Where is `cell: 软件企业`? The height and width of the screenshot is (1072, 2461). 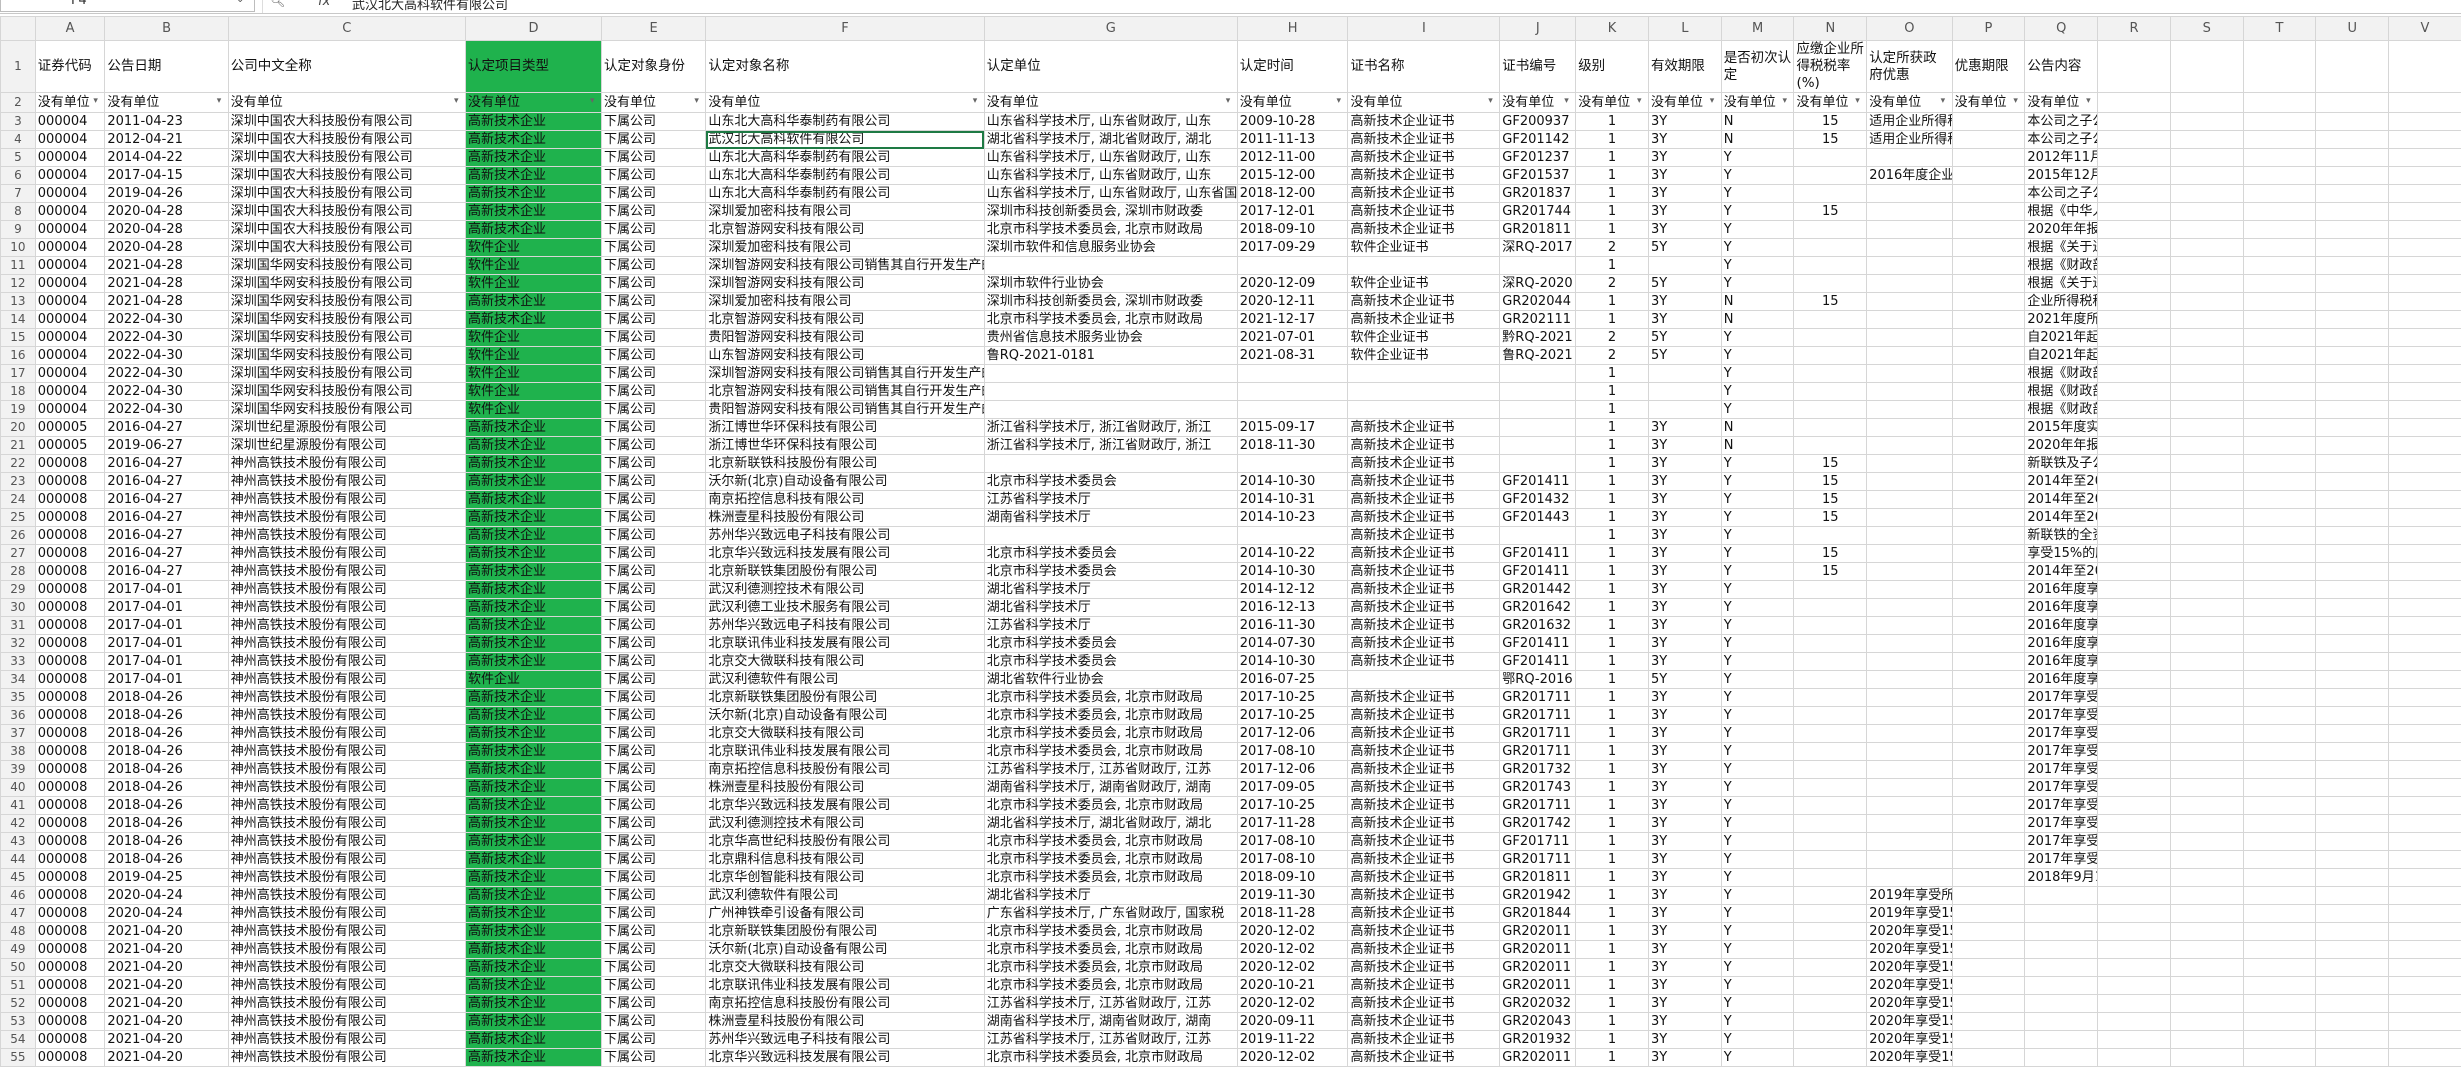 cell: 软件企业 is located at coordinates (533, 265).